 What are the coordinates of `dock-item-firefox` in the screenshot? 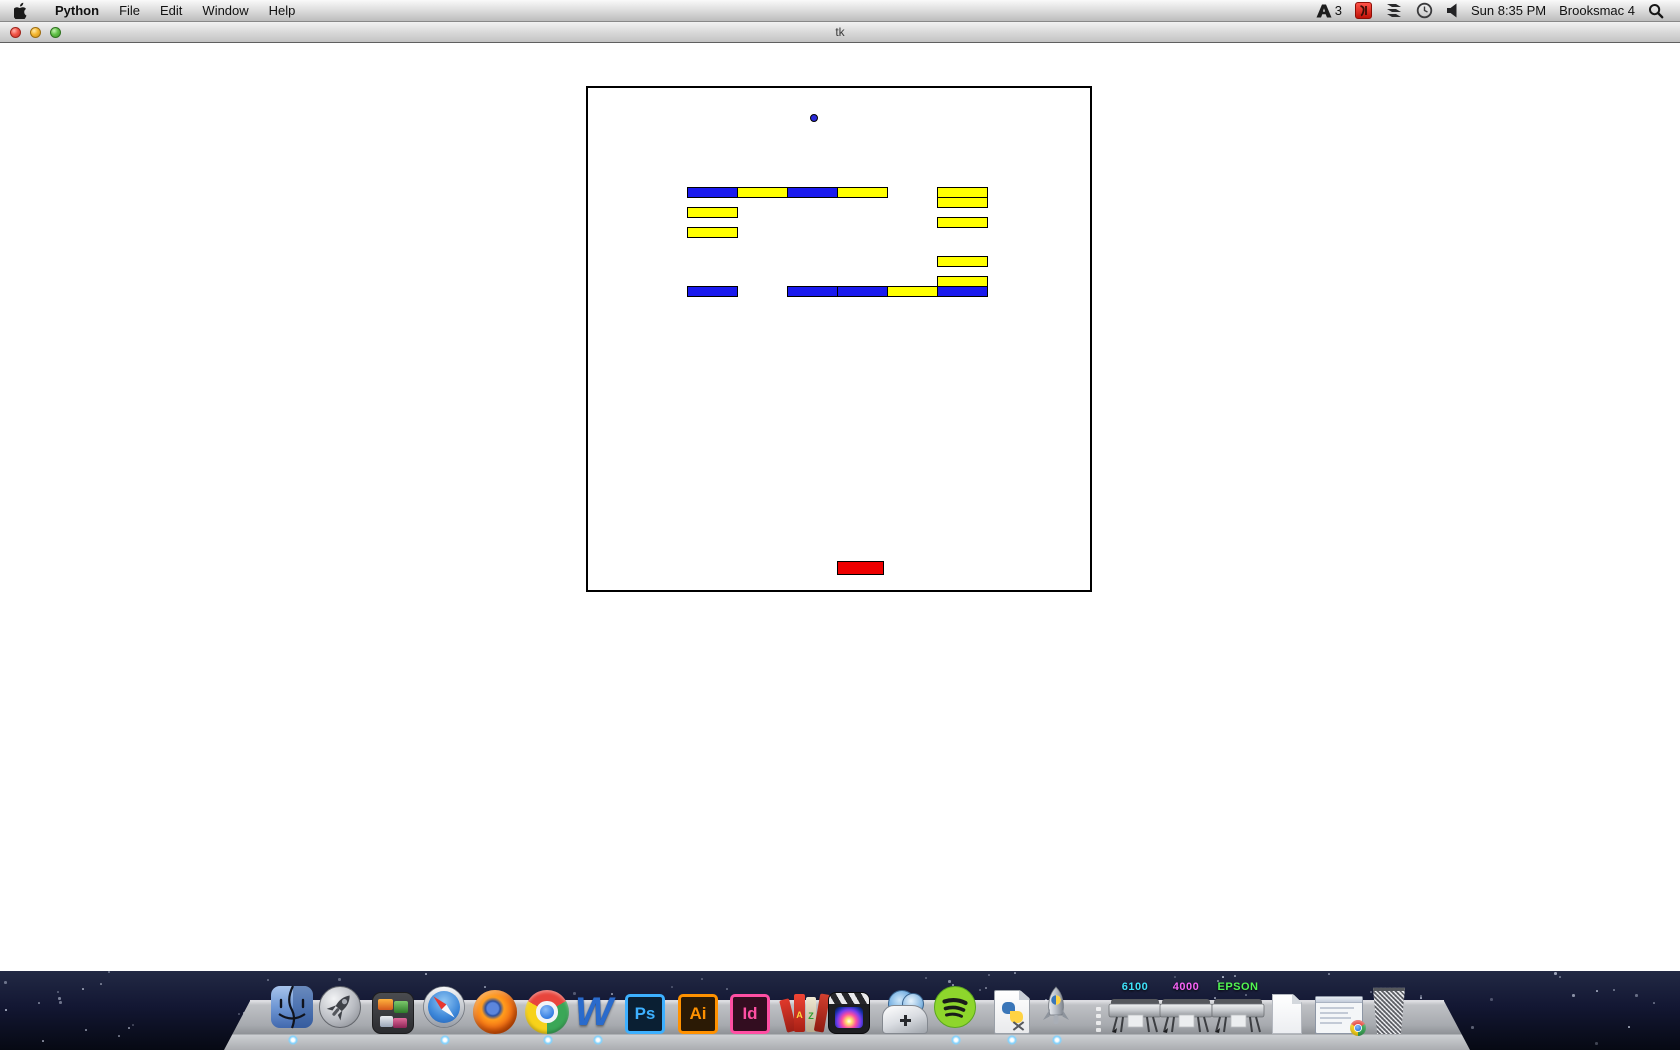 It's located at (496, 1012).